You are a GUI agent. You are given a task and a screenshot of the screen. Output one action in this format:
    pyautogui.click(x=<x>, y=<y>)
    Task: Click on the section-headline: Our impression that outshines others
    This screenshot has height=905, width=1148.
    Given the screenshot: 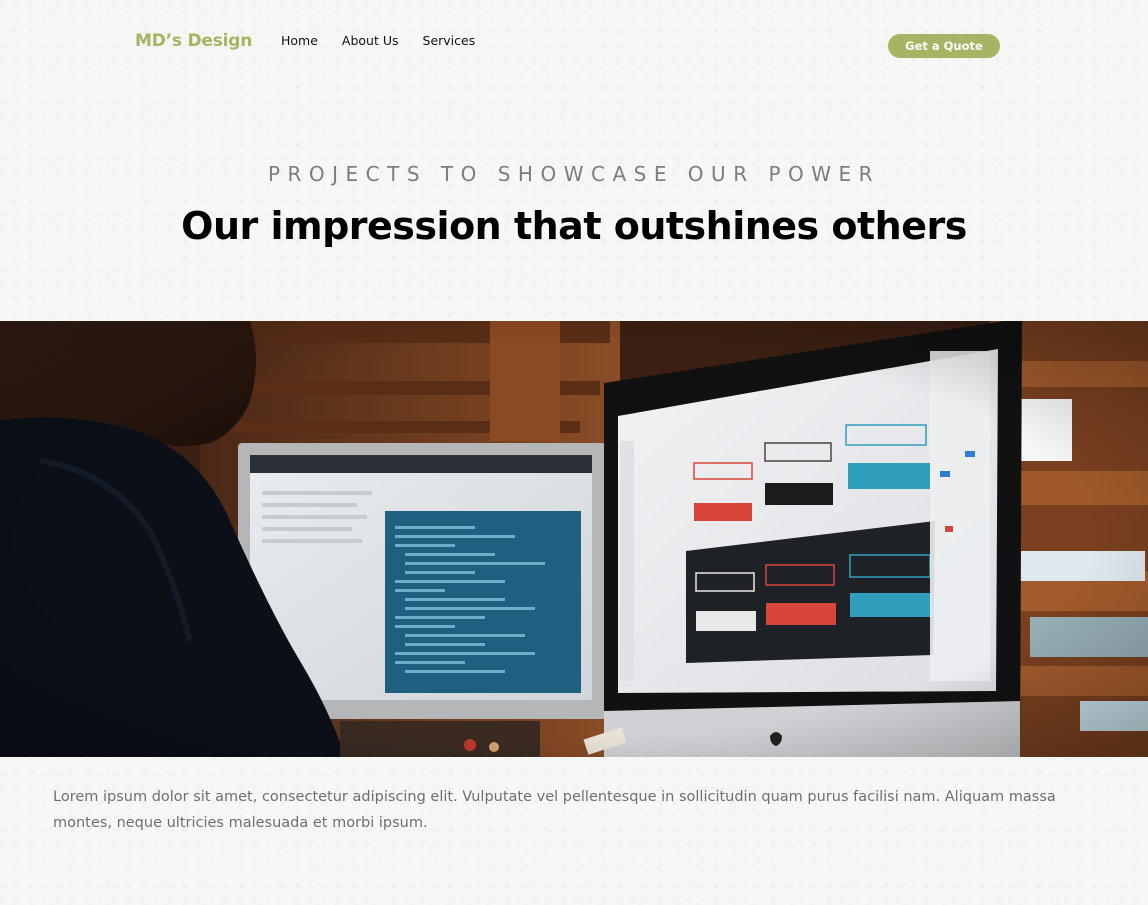 What is the action you would take?
    pyautogui.click(x=574, y=226)
    